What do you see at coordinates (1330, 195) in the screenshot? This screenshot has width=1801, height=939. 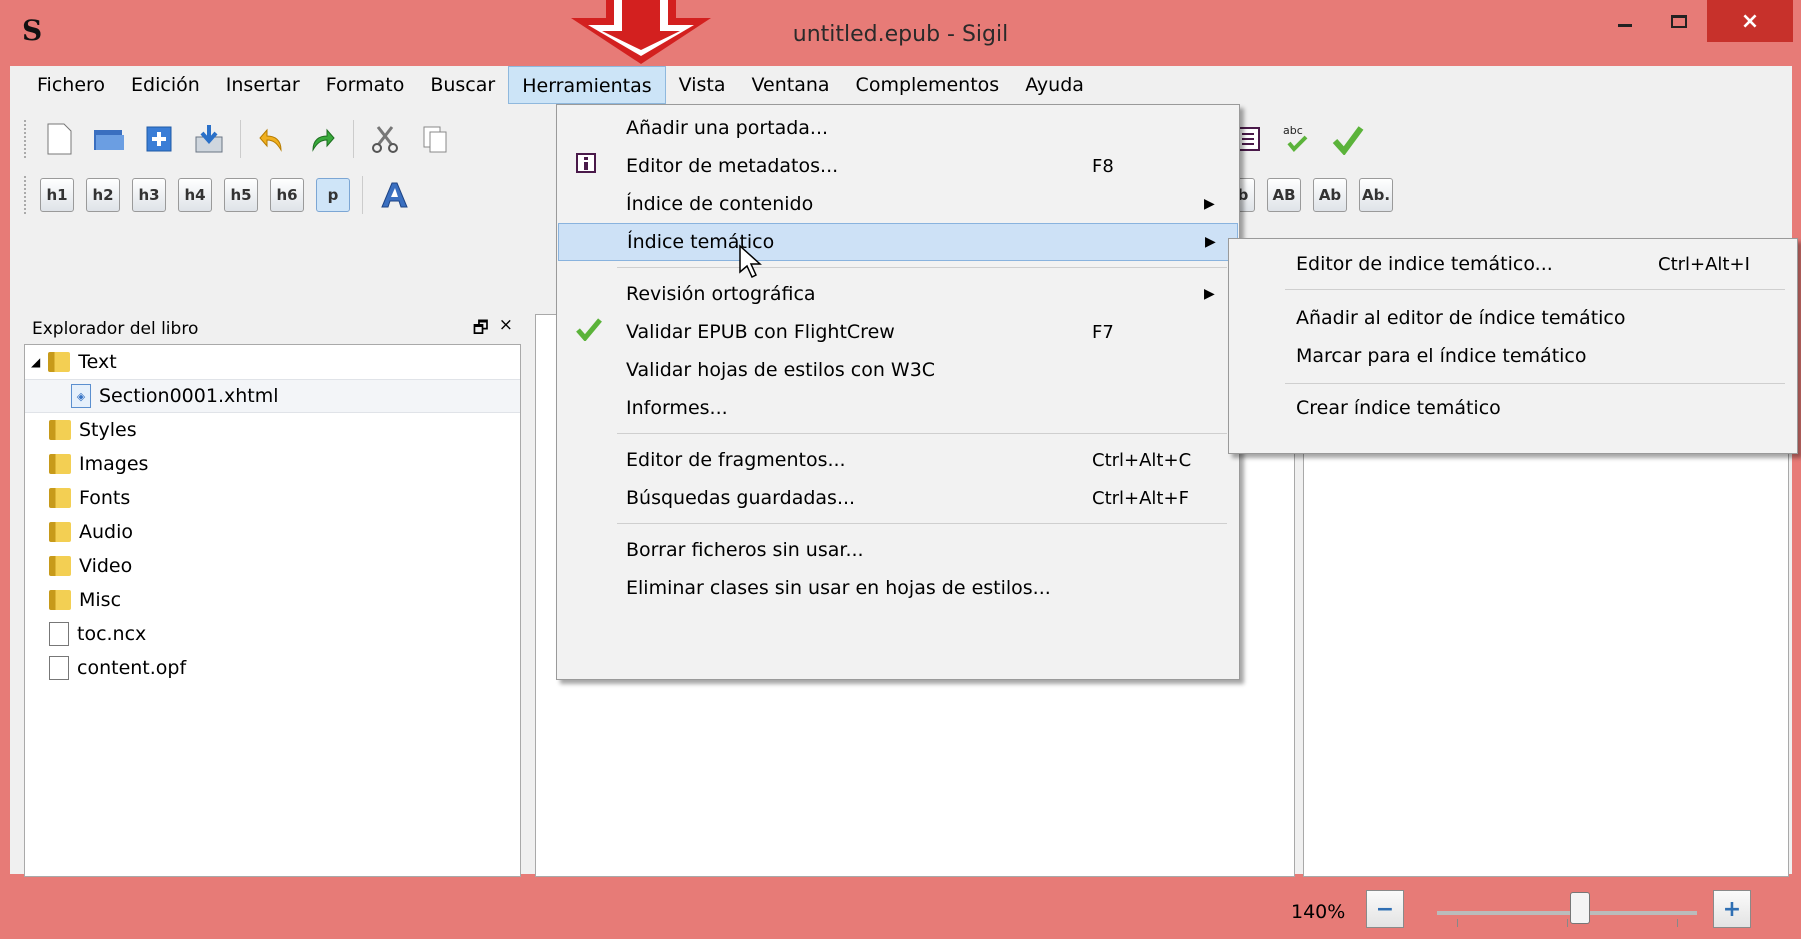 I see `titlecase-button: Ab` at bounding box center [1330, 195].